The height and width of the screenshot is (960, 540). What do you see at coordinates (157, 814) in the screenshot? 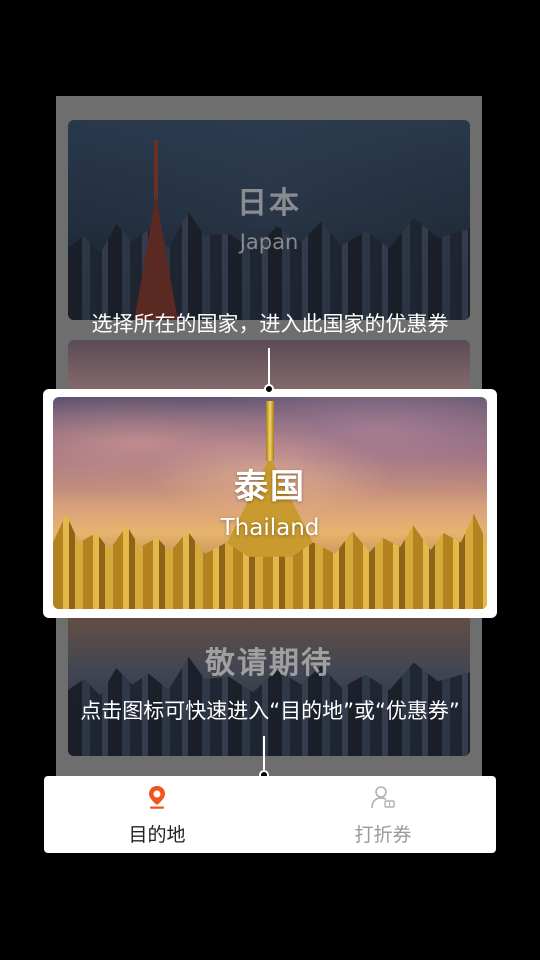
I see `tab-destination: 目的地` at bounding box center [157, 814].